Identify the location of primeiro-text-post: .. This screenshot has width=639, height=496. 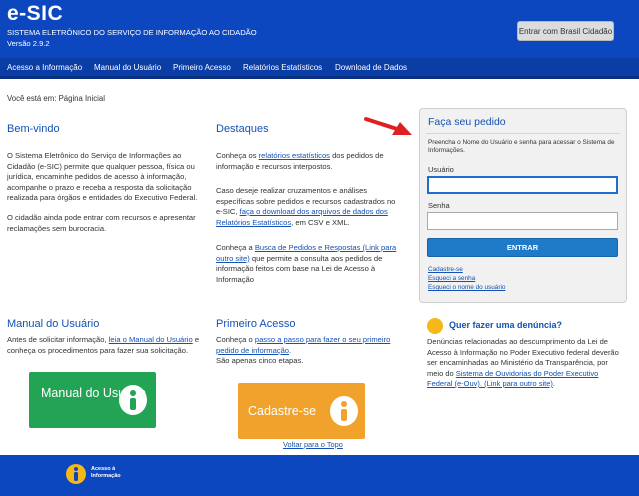
(290, 350).